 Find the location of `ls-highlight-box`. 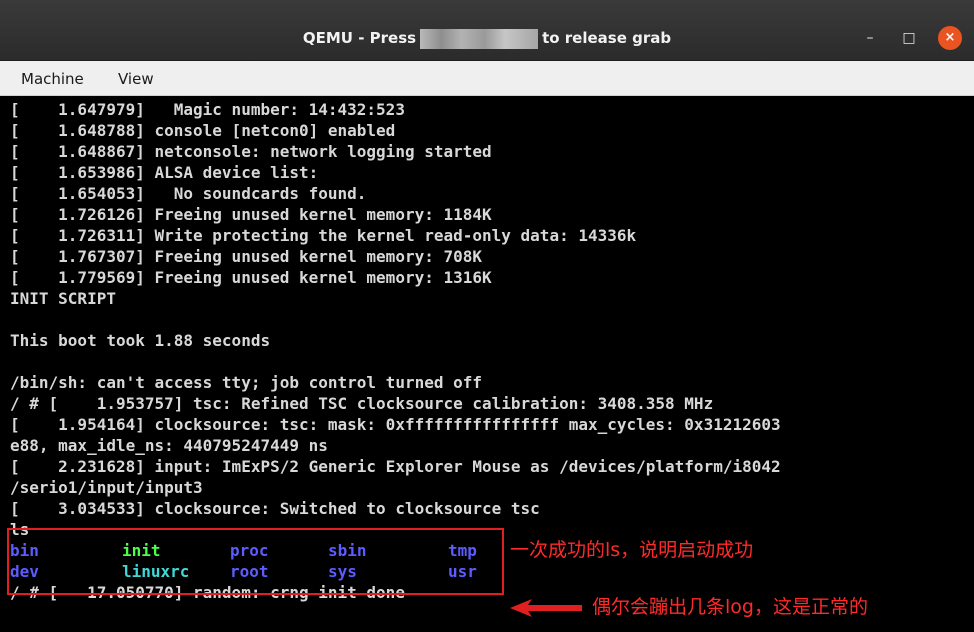

ls-highlight-box is located at coordinates (255, 561).